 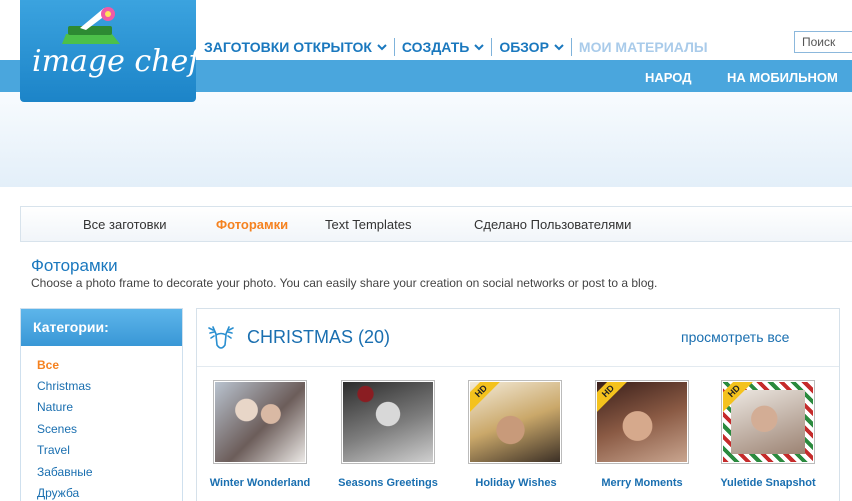 I want to click on category-friendship: Дружба, so click(x=58, y=493).